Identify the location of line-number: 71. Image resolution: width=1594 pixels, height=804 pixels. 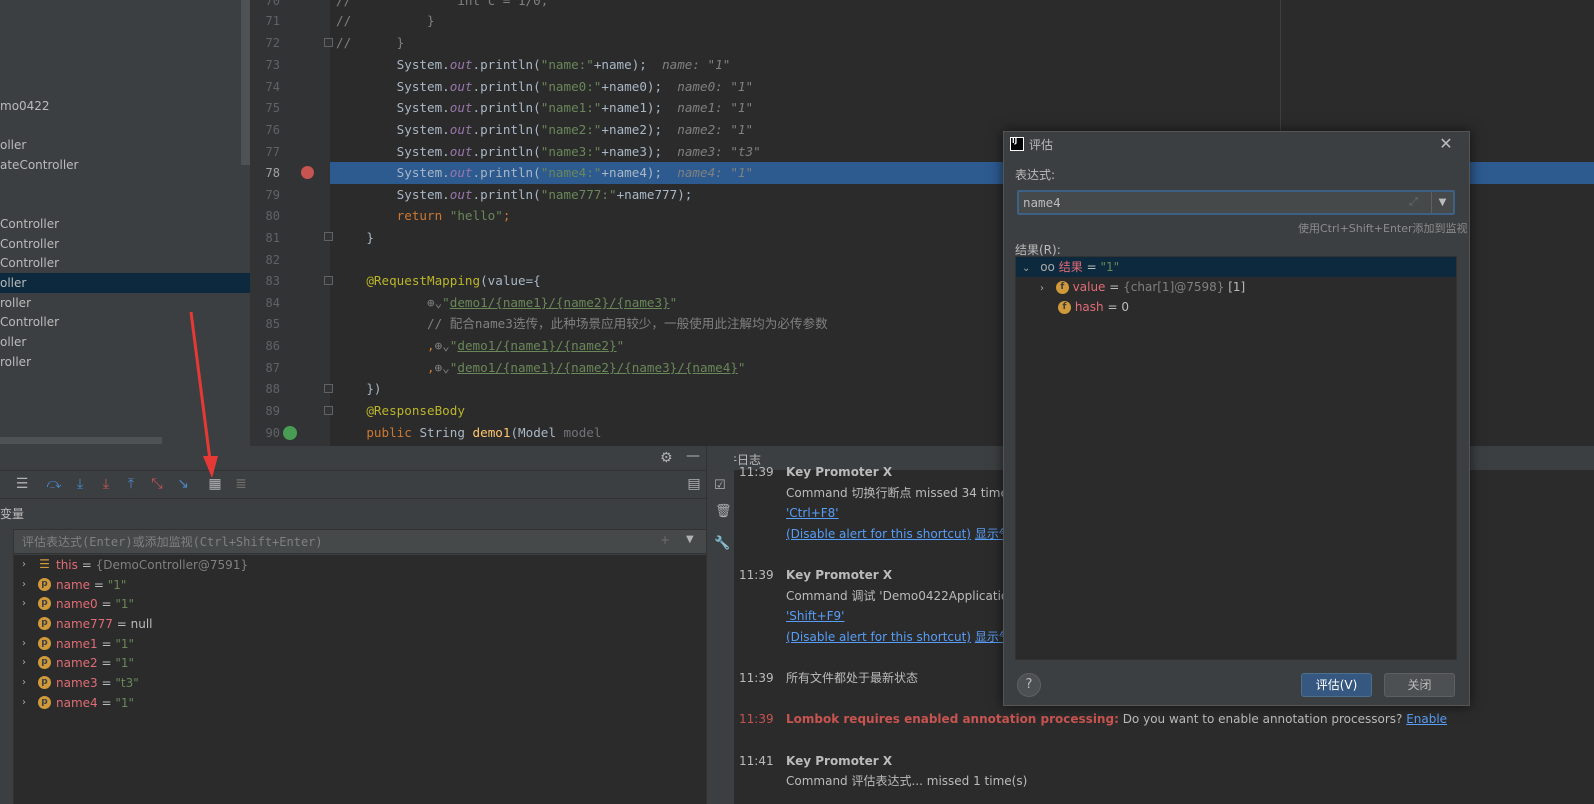
(265, 21).